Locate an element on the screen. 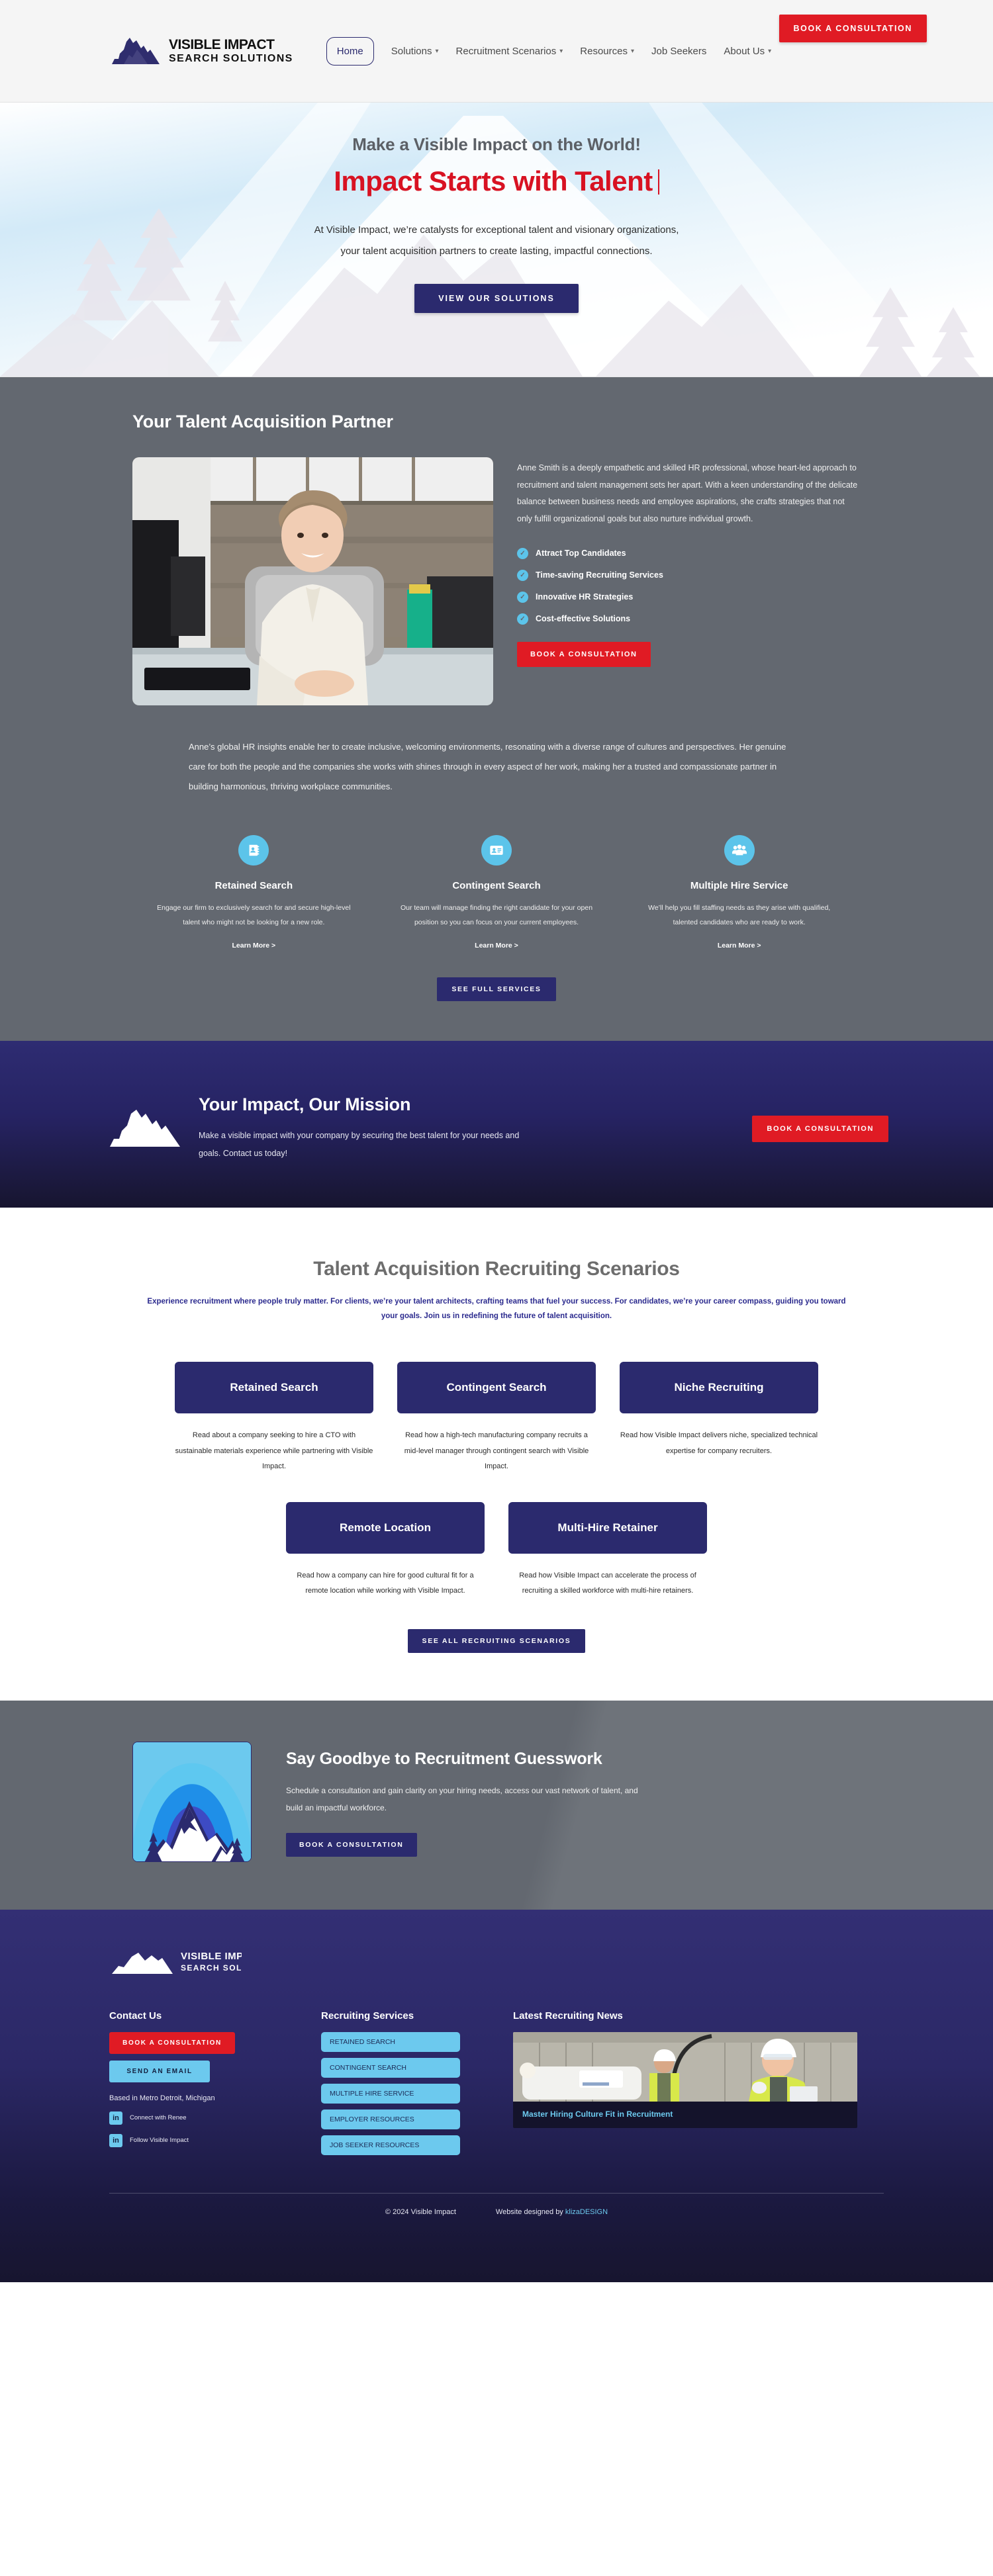  people-group-icon is located at coordinates (740, 850).